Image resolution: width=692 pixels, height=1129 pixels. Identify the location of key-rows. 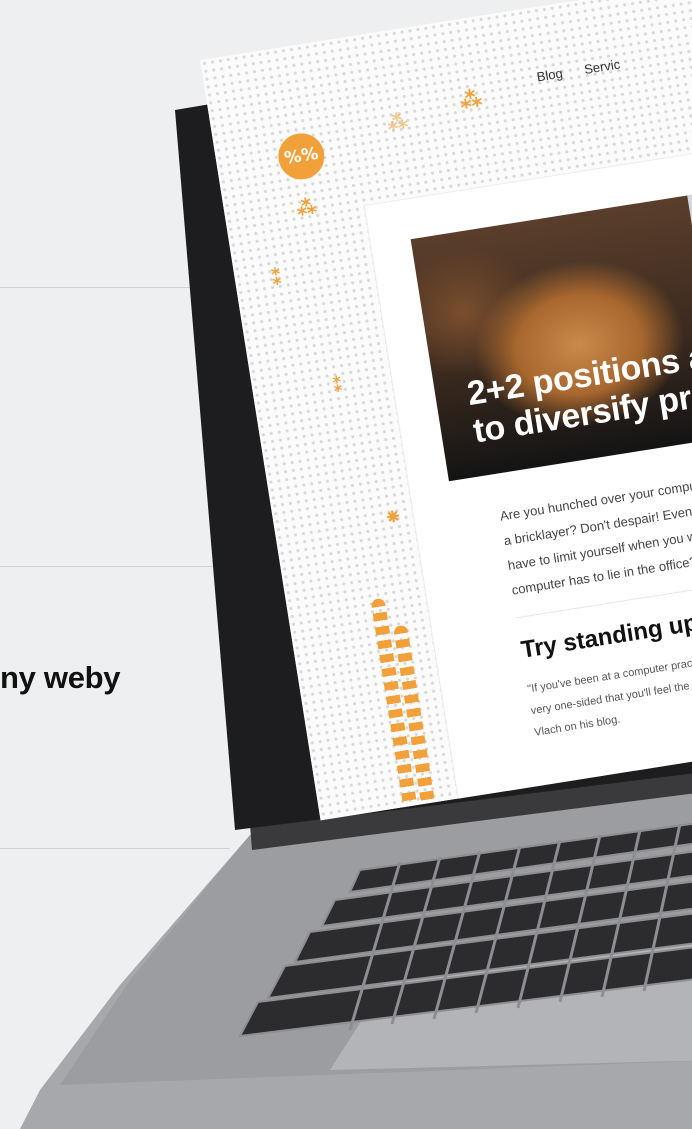
(465, 930).